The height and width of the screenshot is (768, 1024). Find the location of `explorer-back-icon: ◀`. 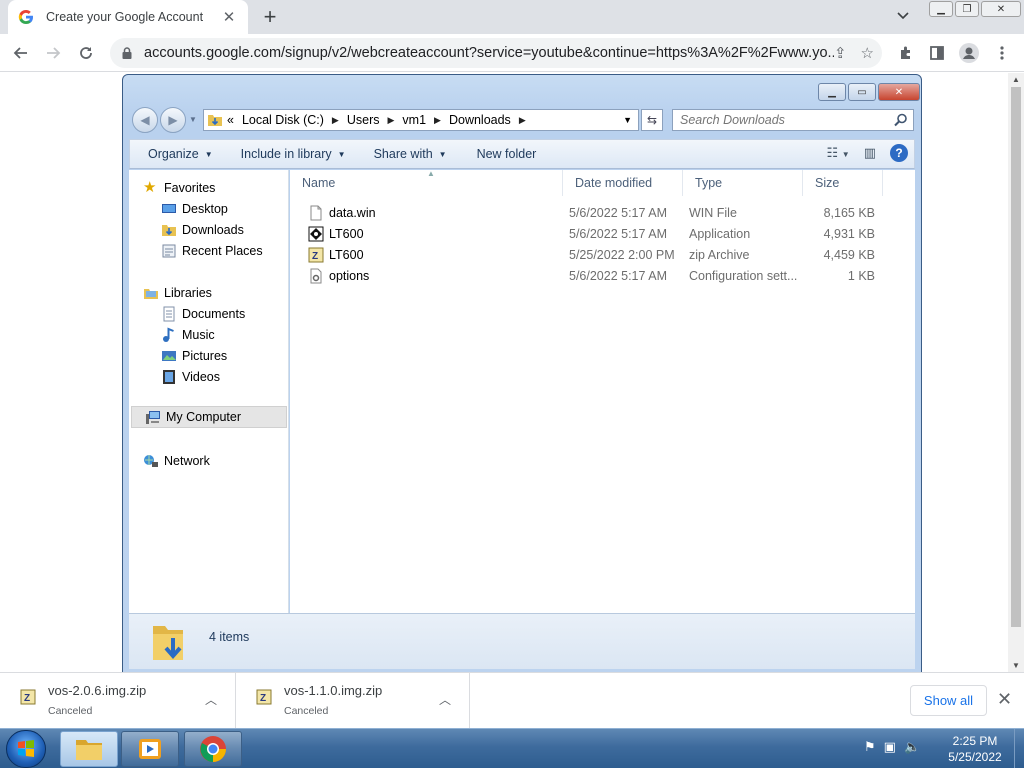

explorer-back-icon: ◀ is located at coordinates (145, 120).